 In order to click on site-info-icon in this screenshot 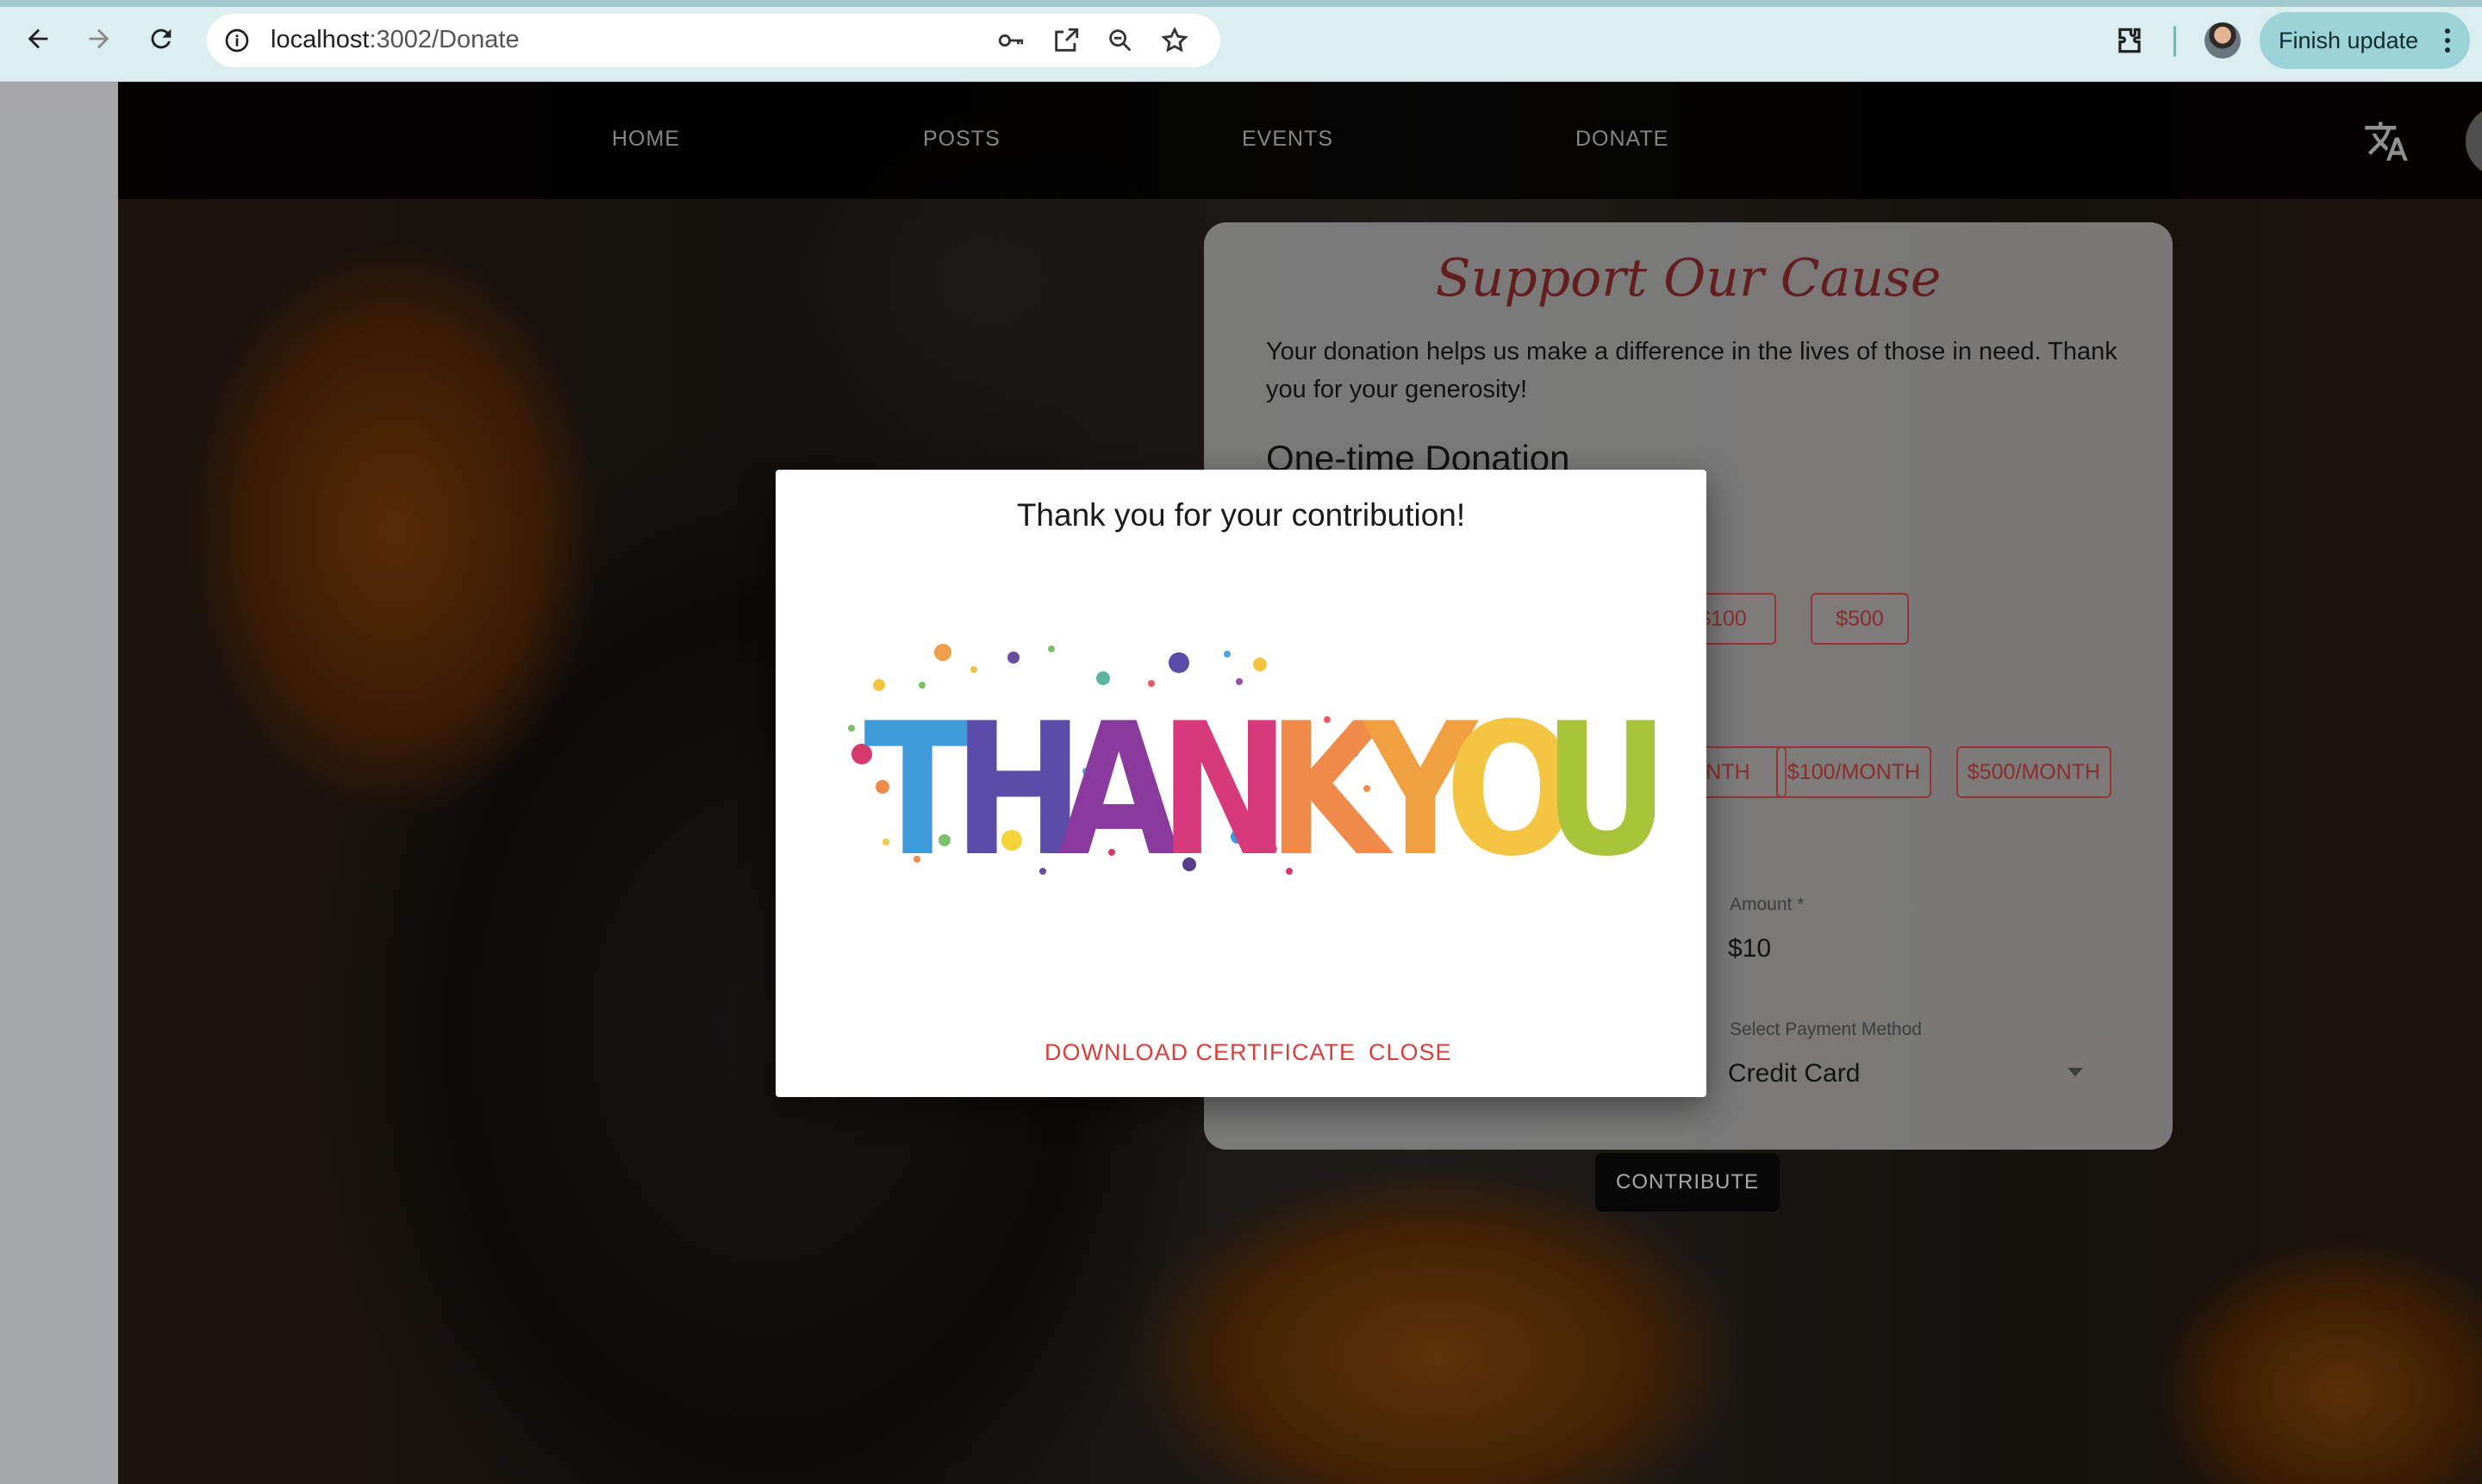, I will do `click(237, 41)`.